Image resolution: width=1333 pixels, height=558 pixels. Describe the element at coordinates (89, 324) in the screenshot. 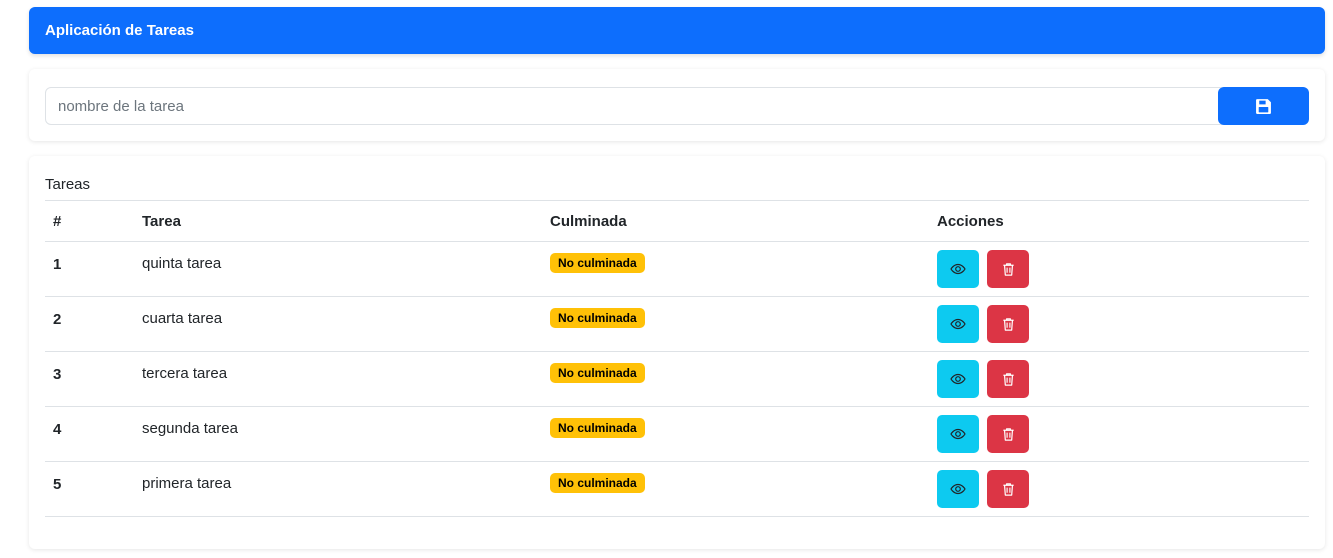

I see `task-number: 2` at that location.